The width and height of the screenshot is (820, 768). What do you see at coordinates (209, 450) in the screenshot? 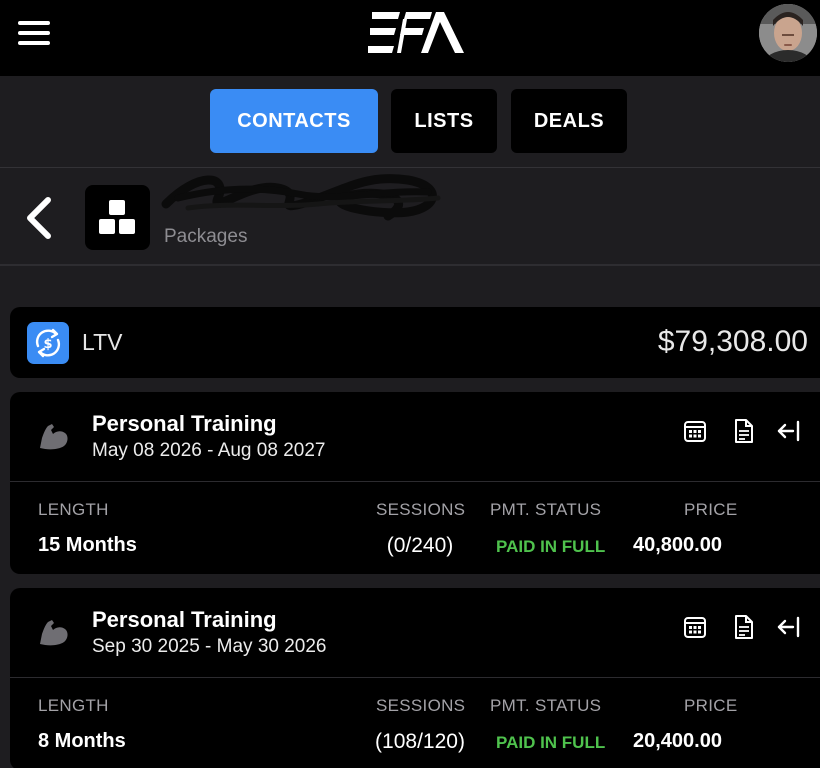
I see `package-dates: May 08 2026 - Aug 08 2027` at bounding box center [209, 450].